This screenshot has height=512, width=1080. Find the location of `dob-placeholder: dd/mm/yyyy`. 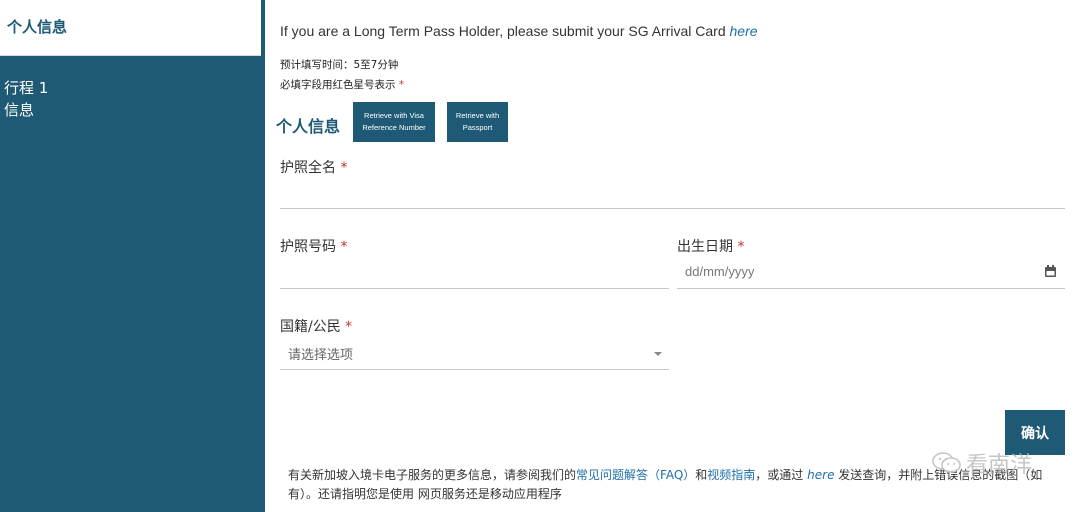

dob-placeholder: dd/mm/yyyy is located at coordinates (720, 271).